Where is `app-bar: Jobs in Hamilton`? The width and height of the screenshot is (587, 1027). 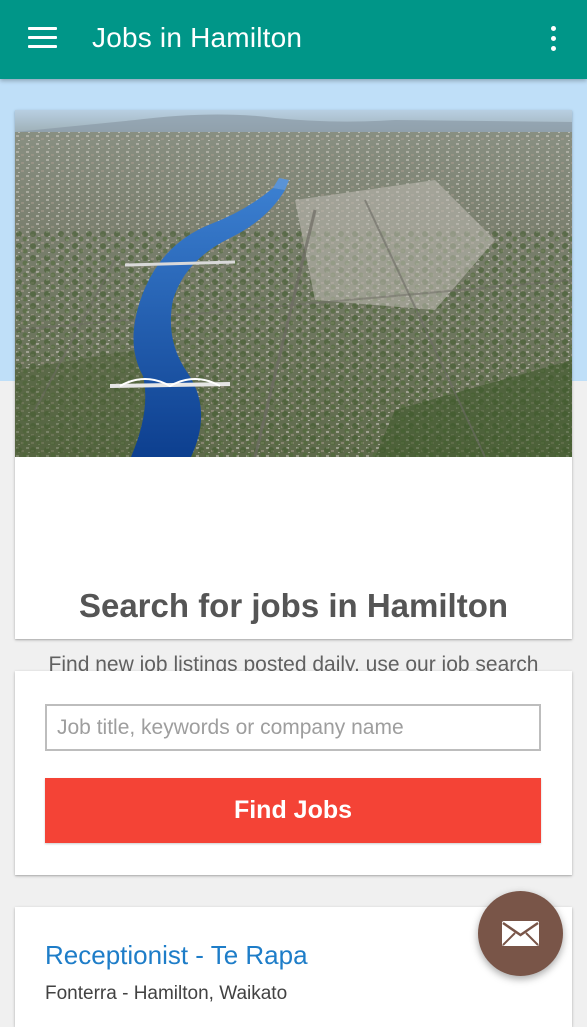 app-bar: Jobs in Hamilton is located at coordinates (293, 39).